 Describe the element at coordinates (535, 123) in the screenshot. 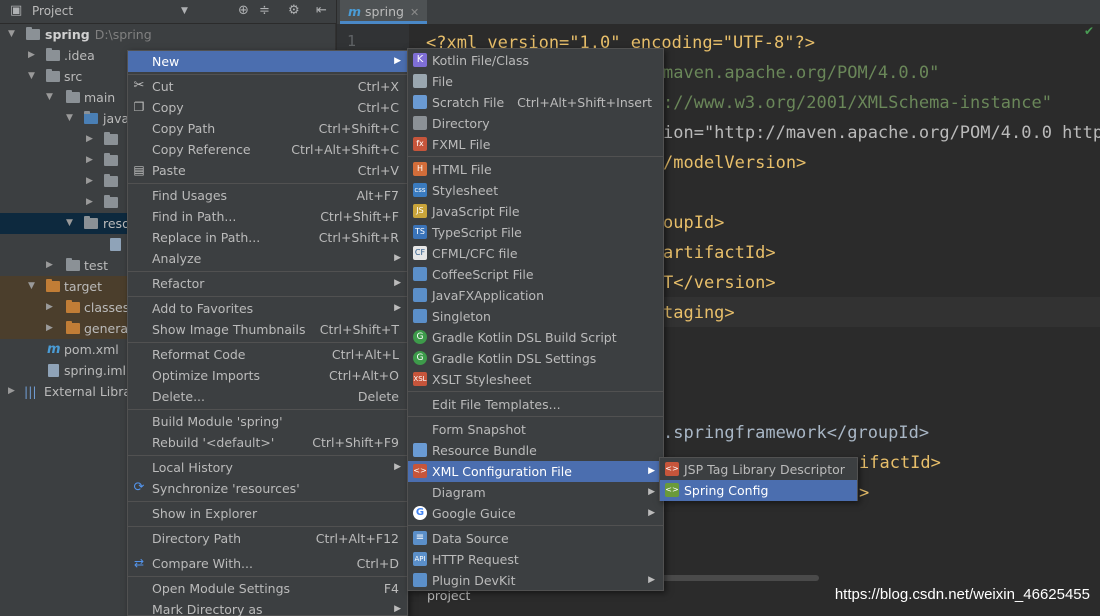

I see `menu-item-directory: Directory` at that location.